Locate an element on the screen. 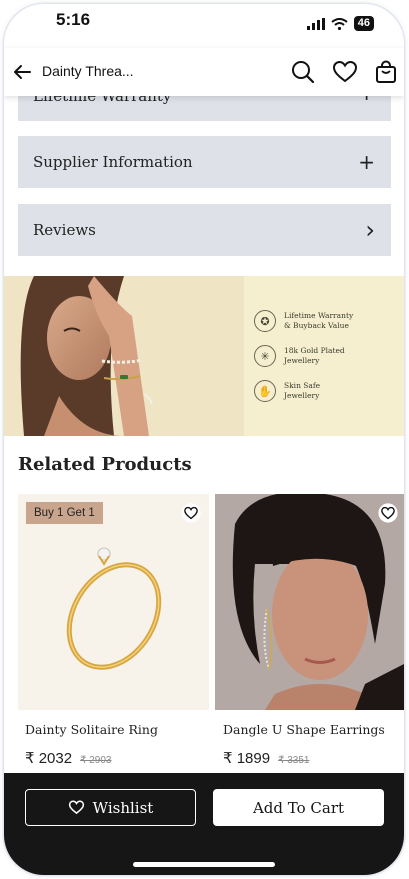 This screenshot has height=879, width=409. status-bar: 5:16 46 is located at coordinates (204, 26).